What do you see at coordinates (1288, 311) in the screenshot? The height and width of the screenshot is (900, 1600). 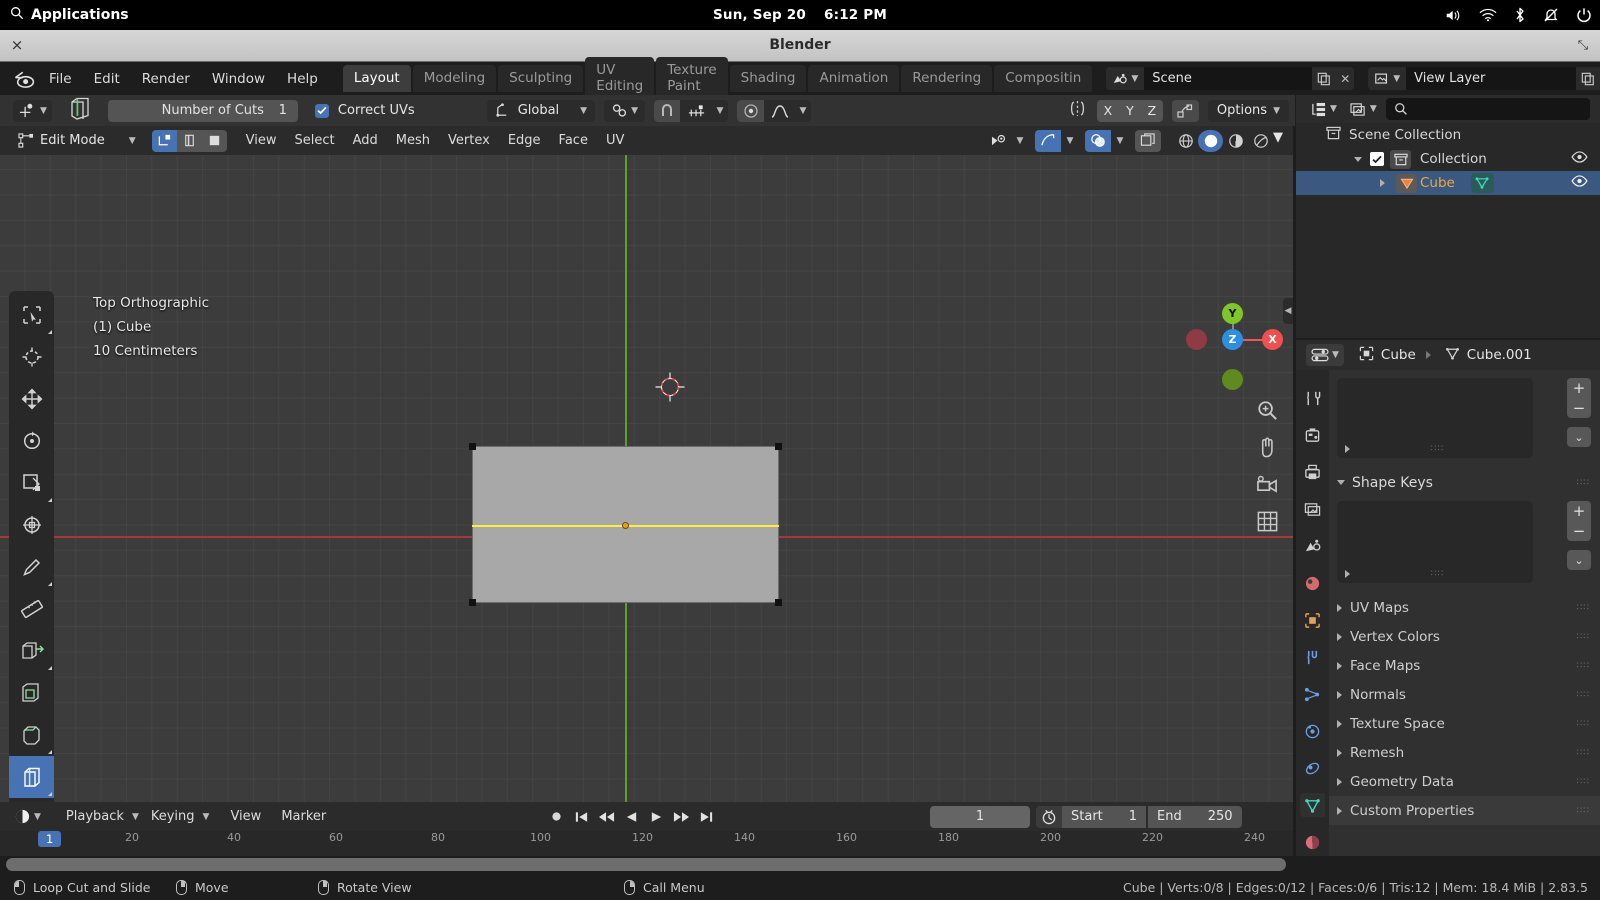 I see `sidebar-collapse-arrow-icon: ◀` at bounding box center [1288, 311].